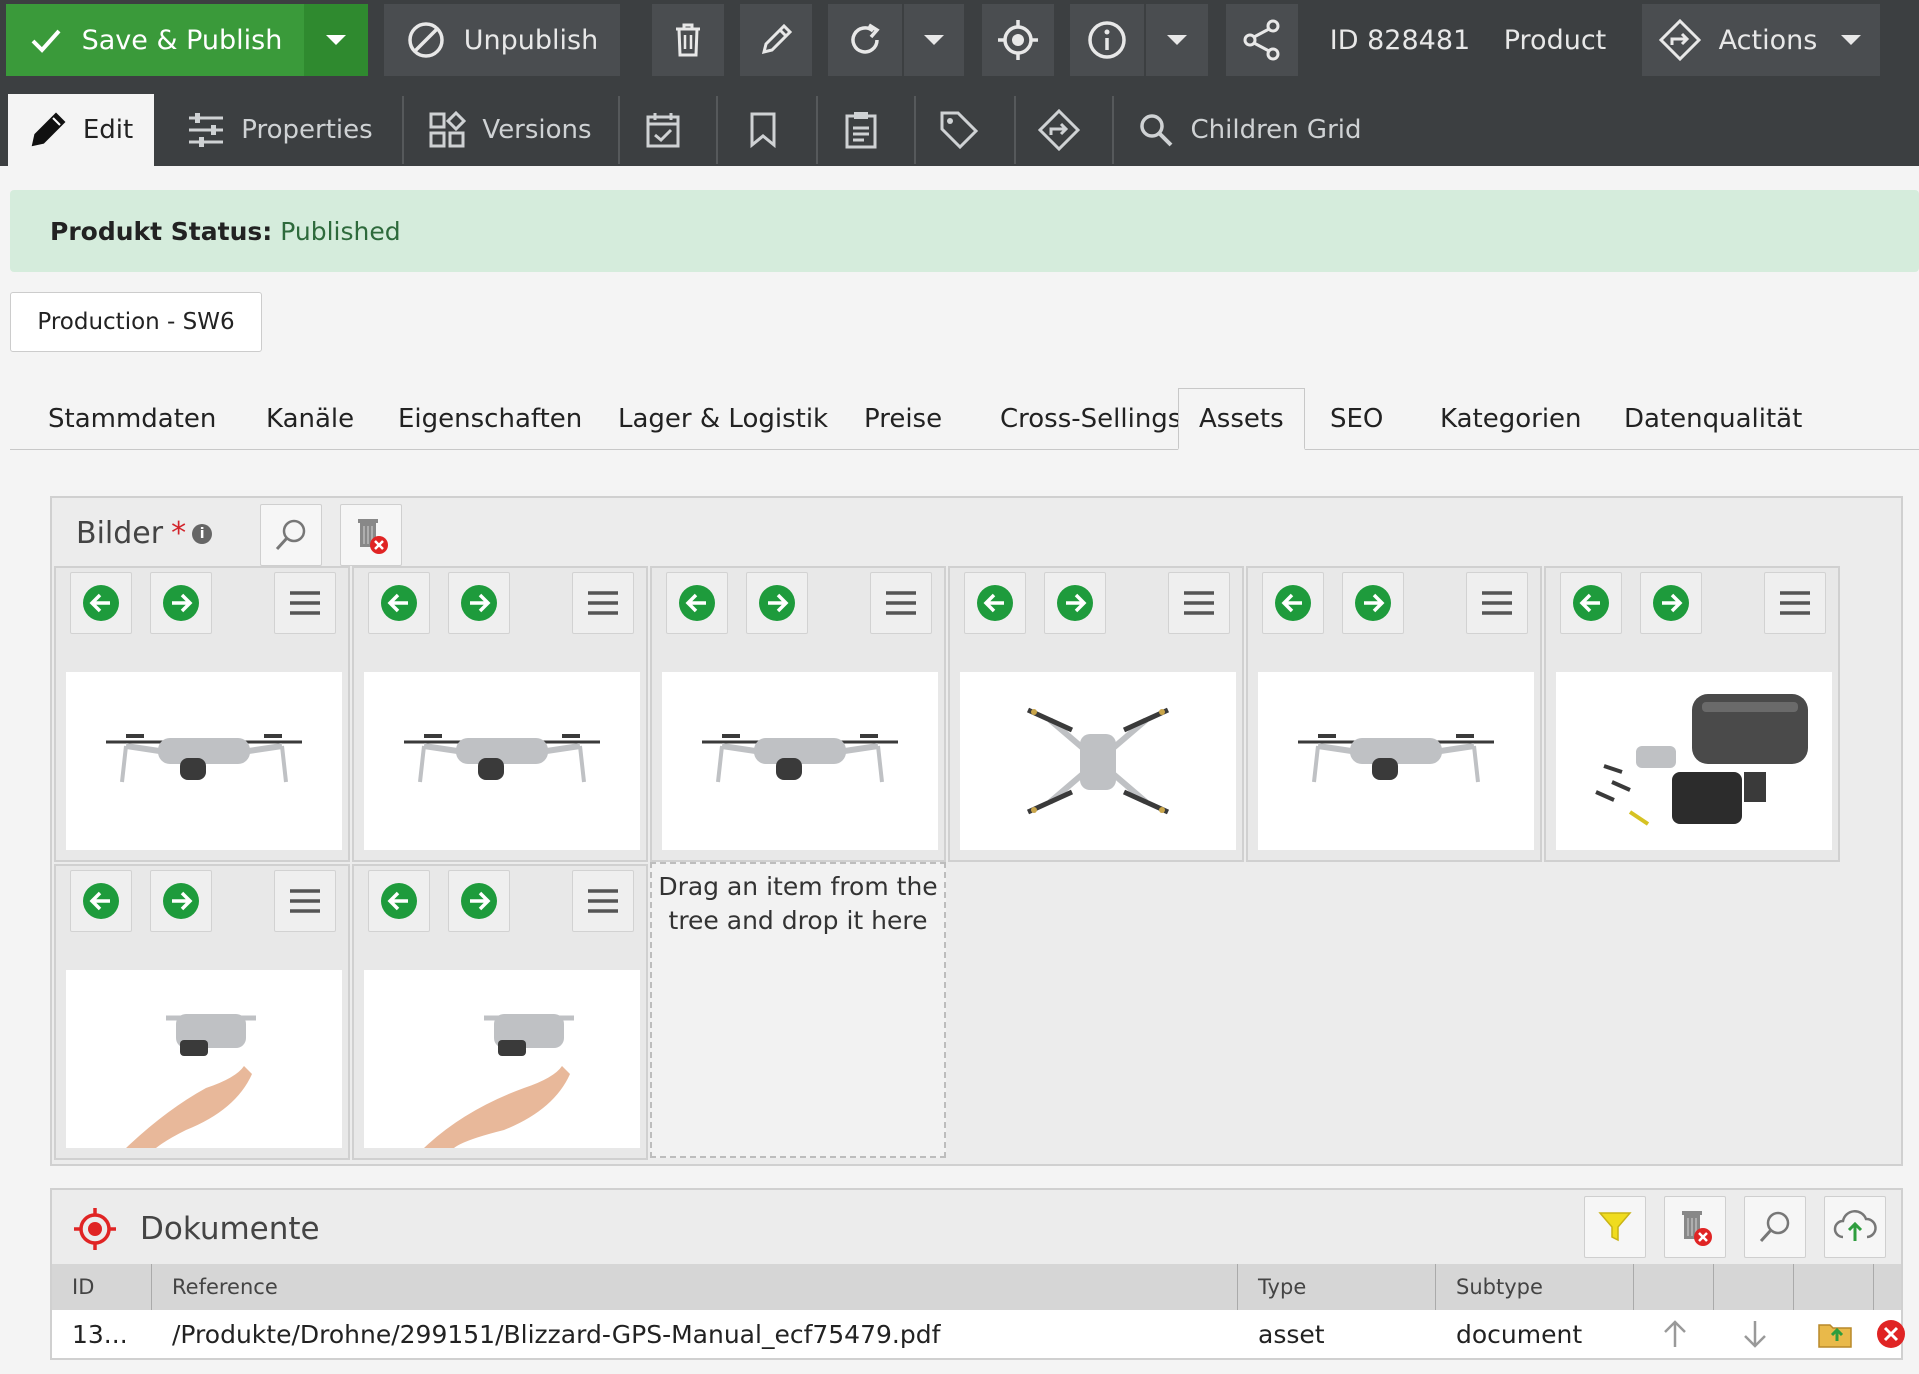 The width and height of the screenshot is (1919, 1374). Describe the element at coordinates (1337, 1287) in the screenshot. I see `column-header-type: Type` at that location.